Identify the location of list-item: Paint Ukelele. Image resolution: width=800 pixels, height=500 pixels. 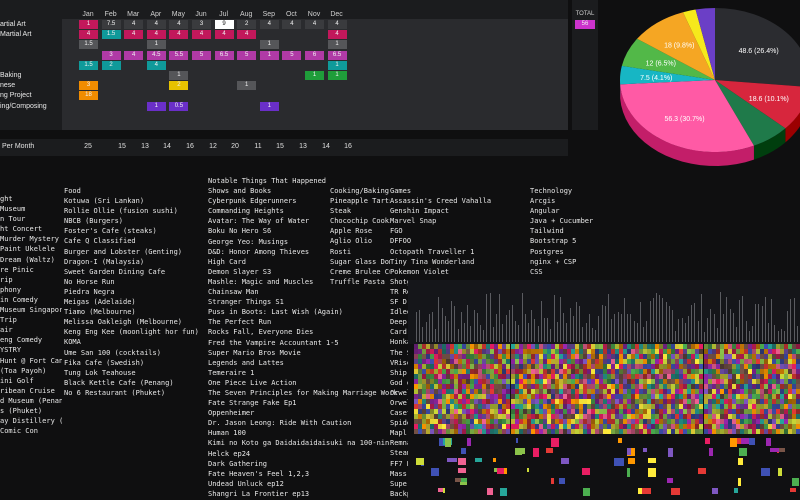
(27, 249).